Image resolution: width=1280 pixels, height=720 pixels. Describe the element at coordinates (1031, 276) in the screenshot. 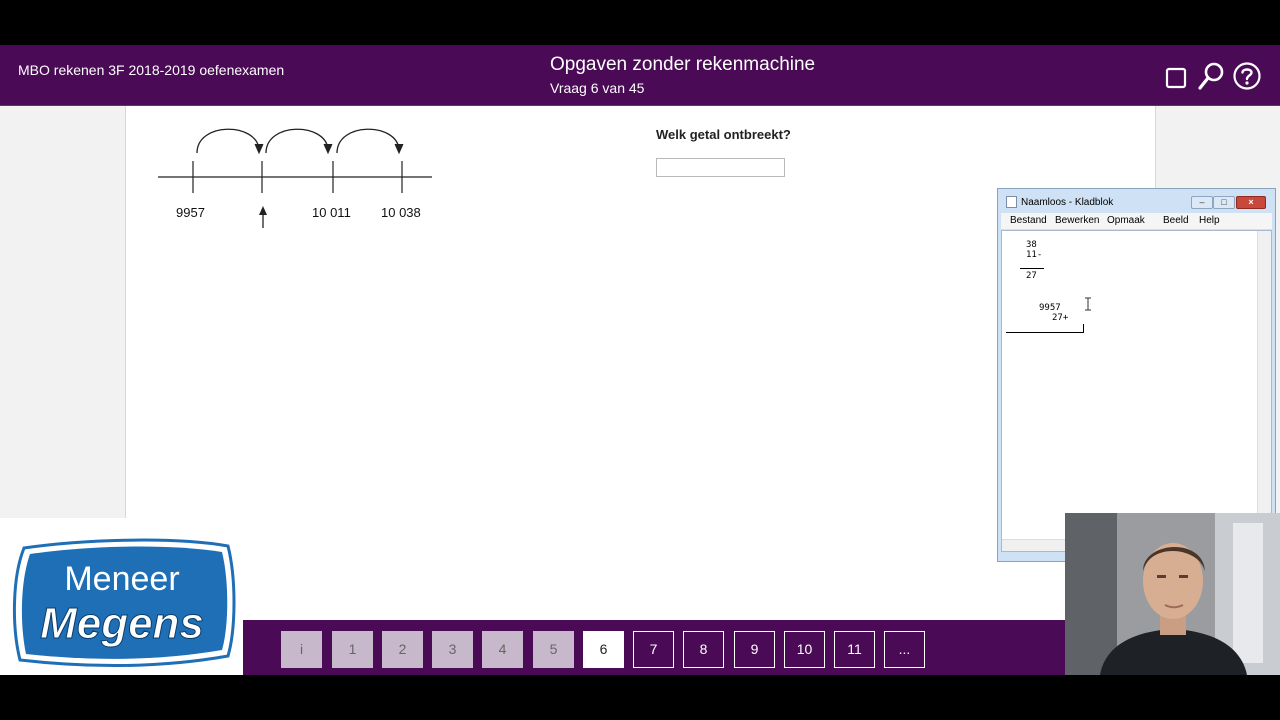

I see `calc1-result: 27` at that location.